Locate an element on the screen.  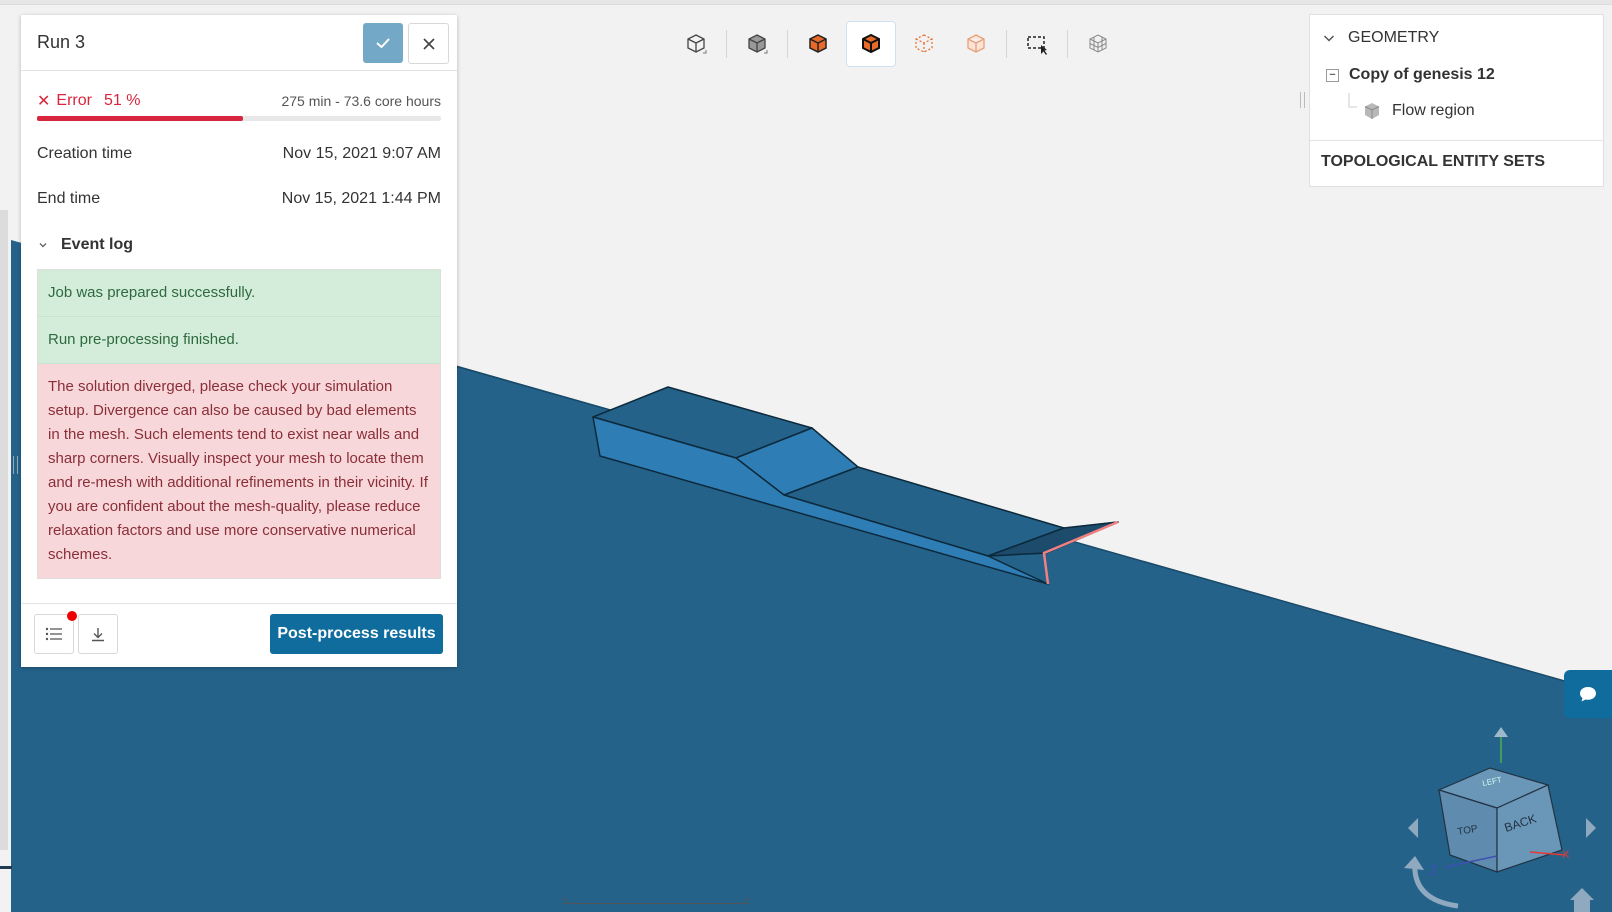
run-status: ✕ Error 51 % is located at coordinates (88, 101).